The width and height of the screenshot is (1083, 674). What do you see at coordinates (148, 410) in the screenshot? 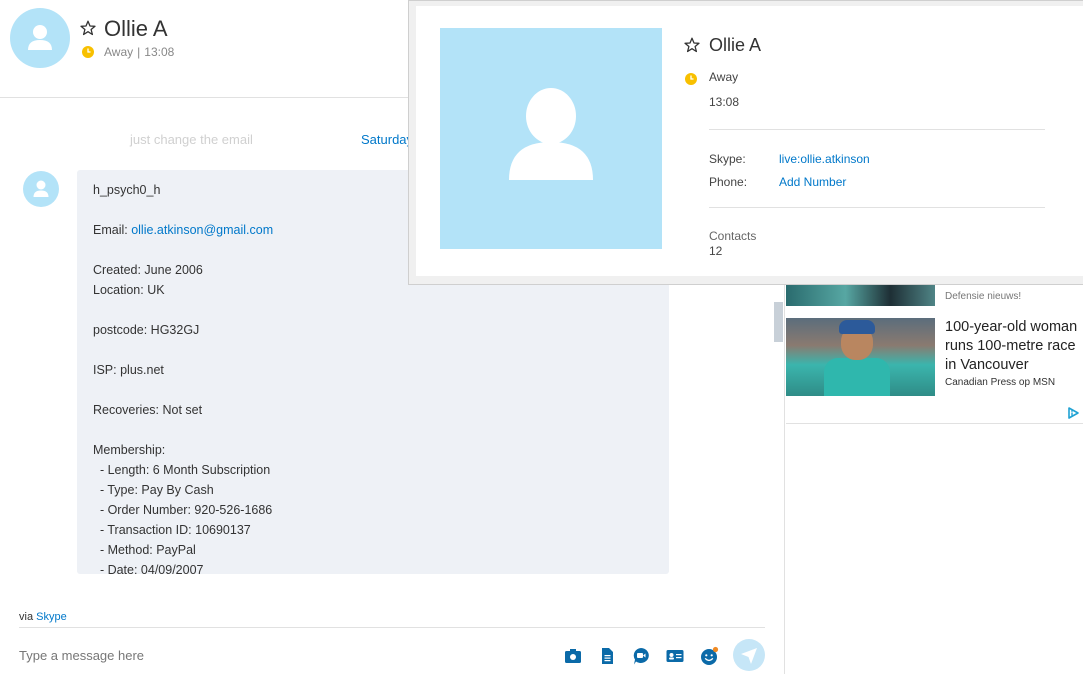
I see `message-line-text: Recoveries: Not set` at bounding box center [148, 410].